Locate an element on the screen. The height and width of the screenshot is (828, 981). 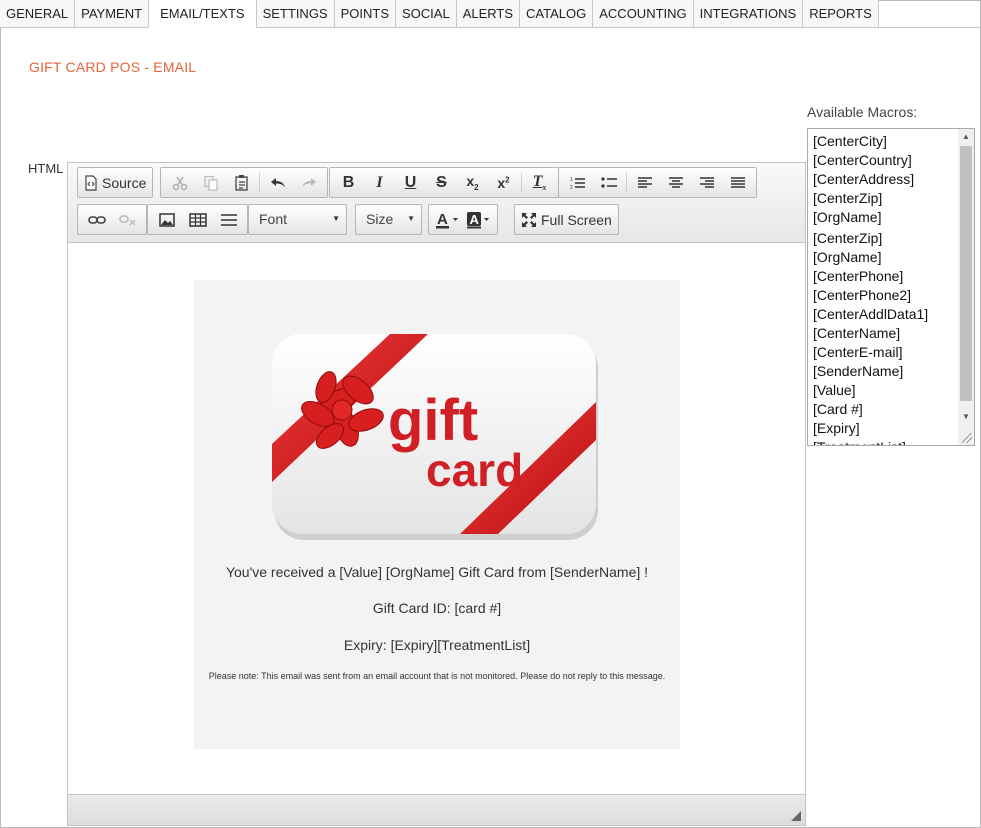
macros-scrollbar: ▲ ▼ is located at coordinates (966, 287).